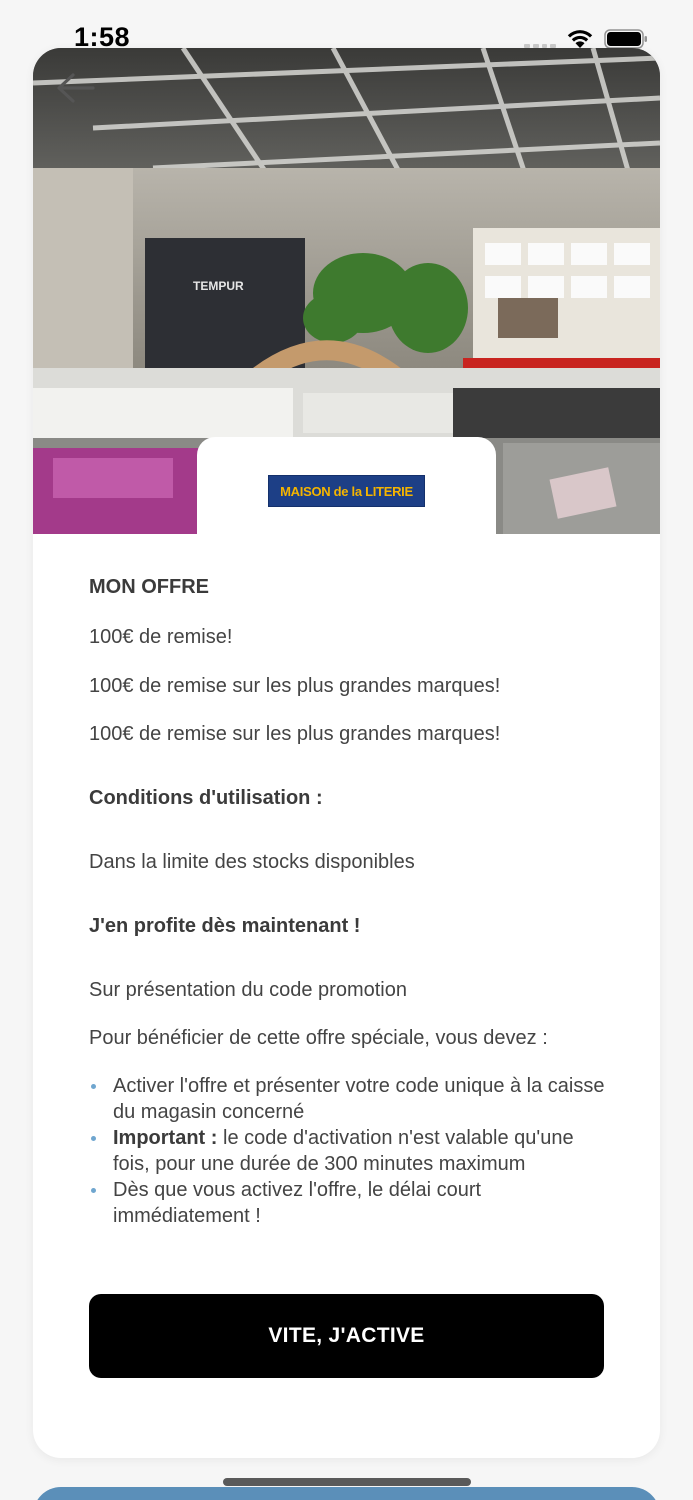  I want to click on conditions-title: Conditions d'utilisation :, so click(206, 798).